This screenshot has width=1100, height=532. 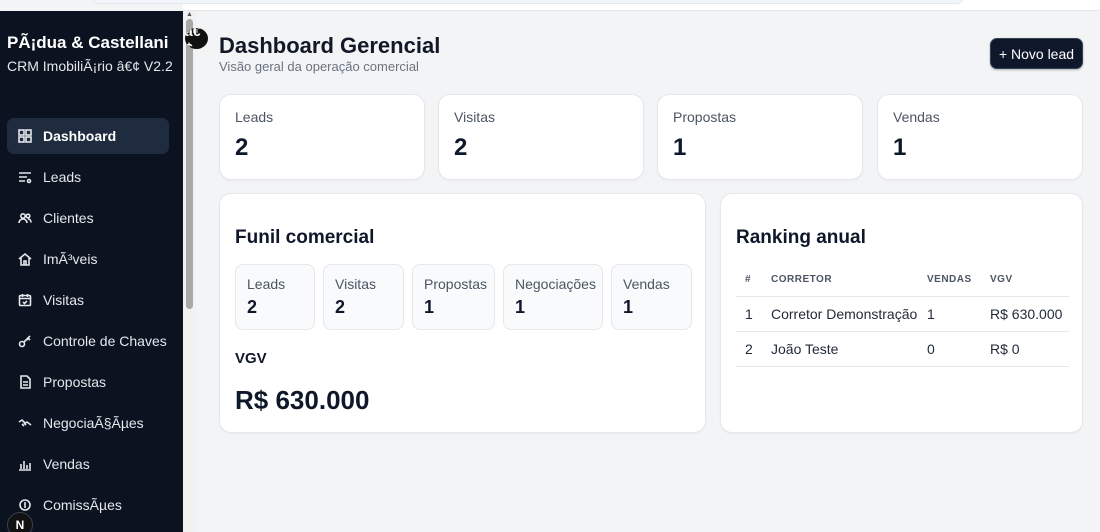 What do you see at coordinates (196, 38) in the screenshot?
I see `collapse-badge: â€¢` at bounding box center [196, 38].